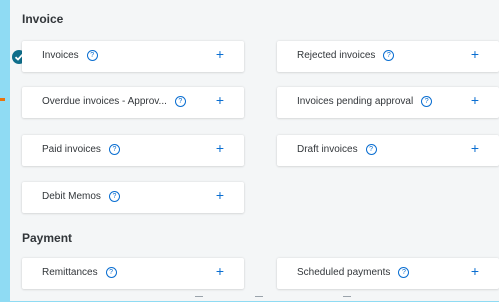 The image size is (499, 302). I want to click on tile-label: Overdue invoices - Approv...?, so click(114, 101).